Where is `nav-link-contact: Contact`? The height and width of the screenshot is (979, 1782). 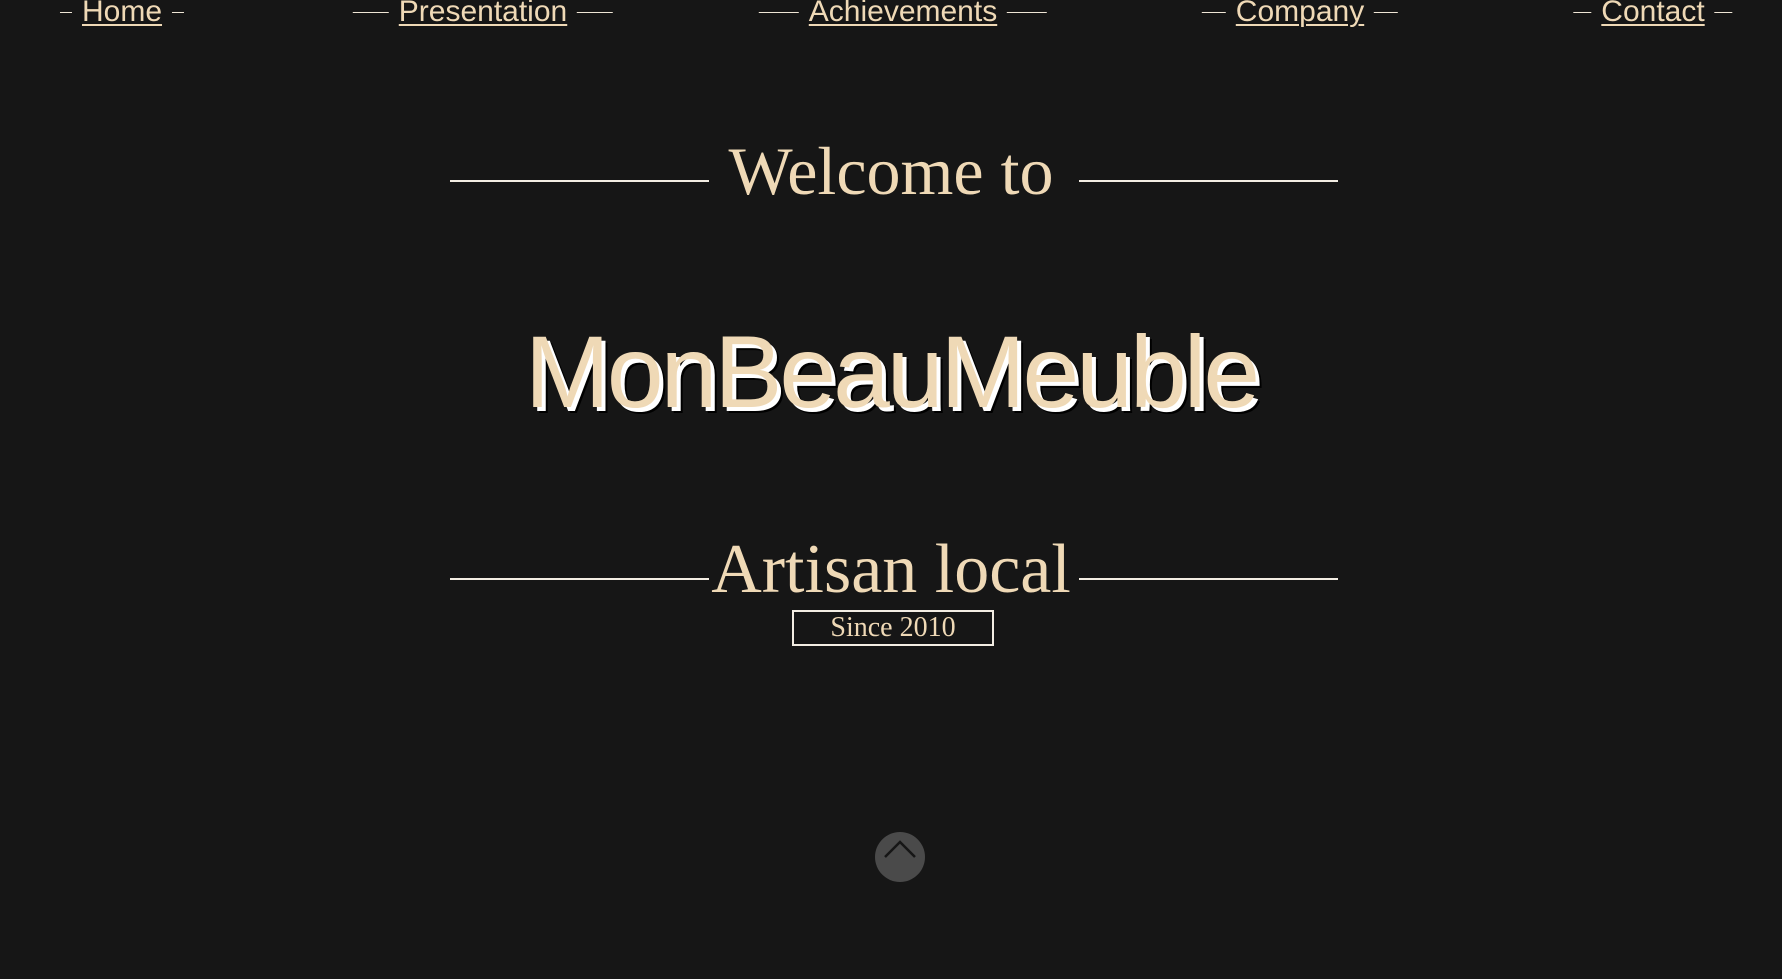 nav-link-contact: Contact is located at coordinates (1652, 14).